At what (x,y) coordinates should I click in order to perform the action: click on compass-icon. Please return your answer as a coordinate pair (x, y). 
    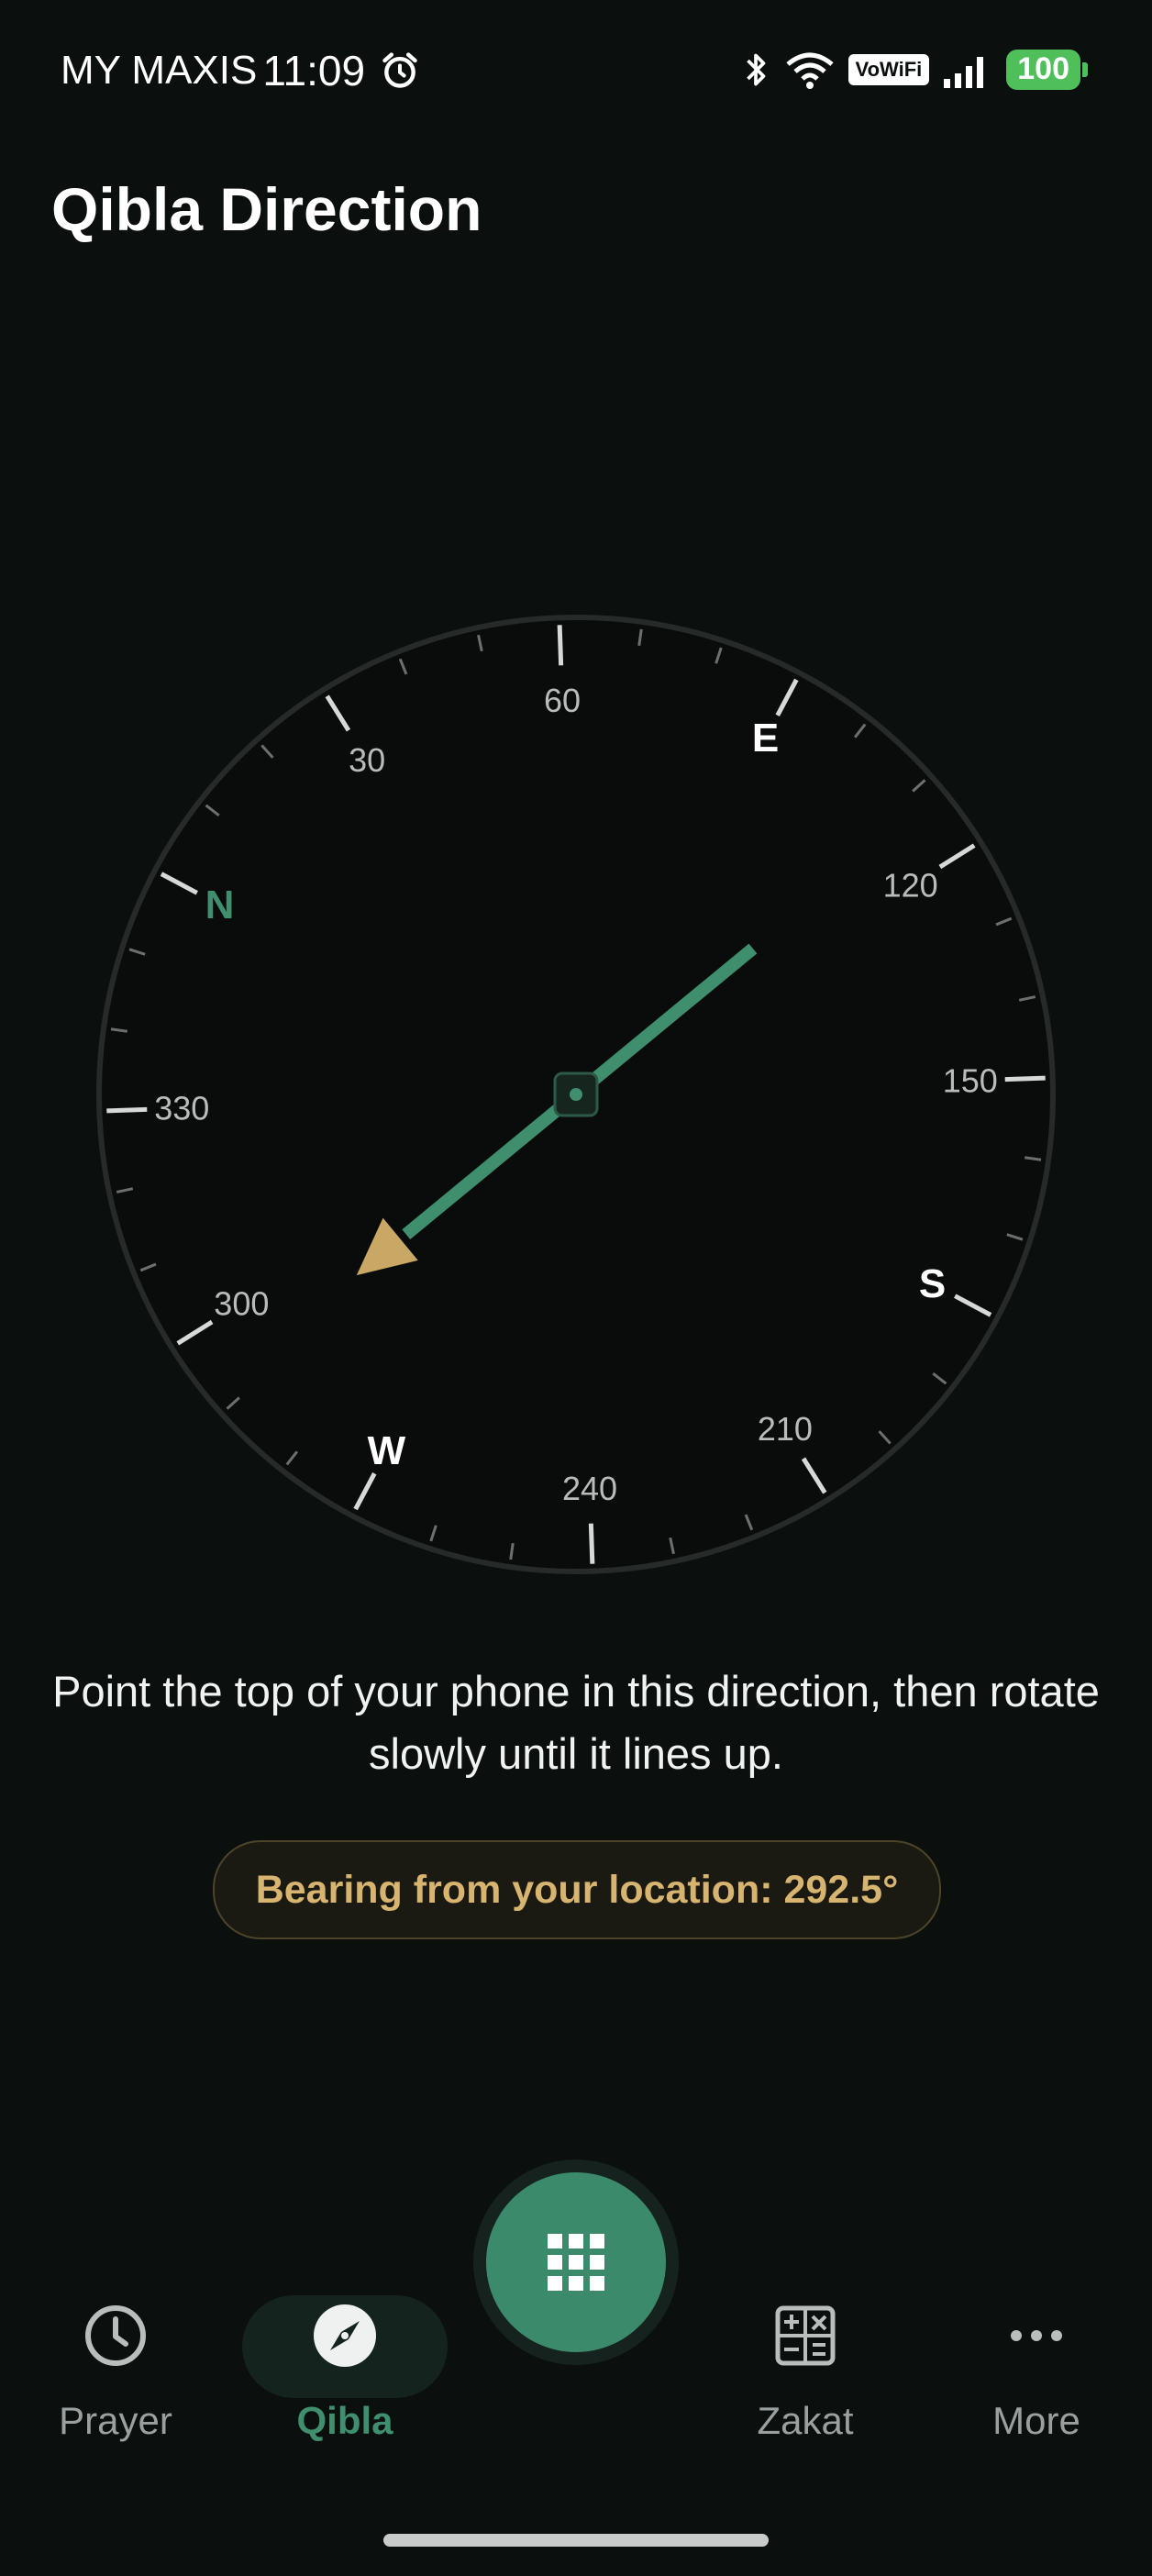
    Looking at the image, I should click on (345, 2335).